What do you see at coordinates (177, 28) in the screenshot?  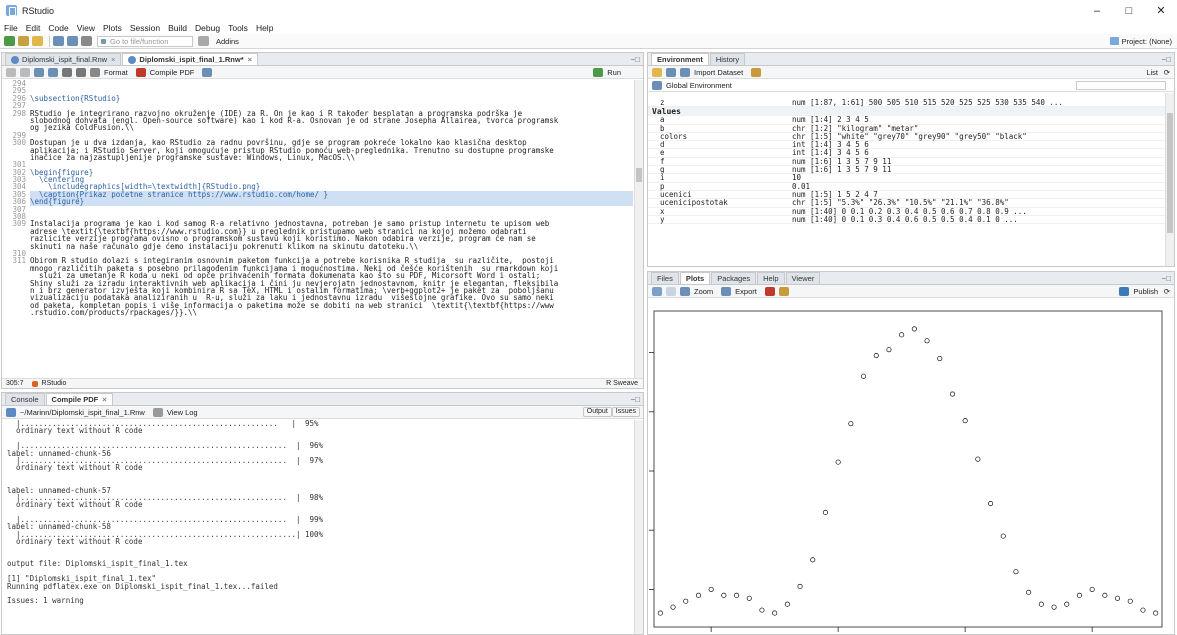 I see `menu-build: Build` at bounding box center [177, 28].